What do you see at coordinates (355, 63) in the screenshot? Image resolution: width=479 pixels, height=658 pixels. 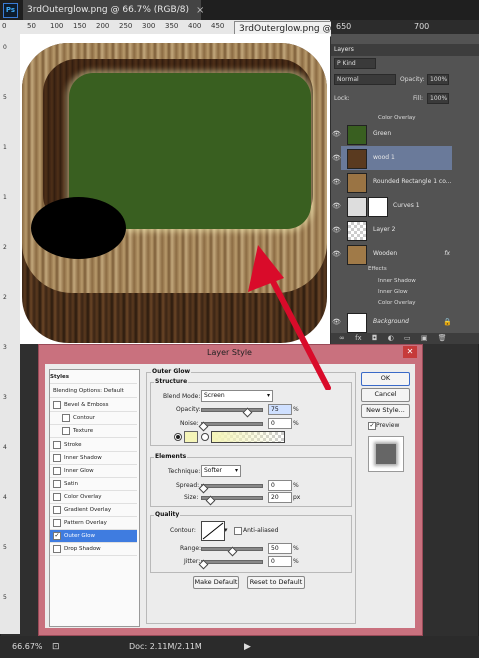 I see `layer-kind-filter: P Kind` at bounding box center [355, 63].